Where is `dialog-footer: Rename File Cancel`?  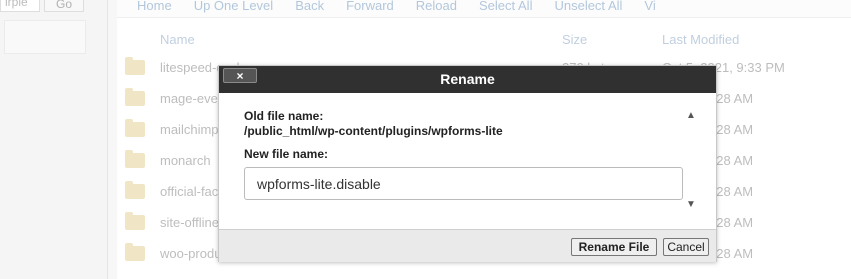
dialog-footer: Rename File Cancel is located at coordinates (467, 245).